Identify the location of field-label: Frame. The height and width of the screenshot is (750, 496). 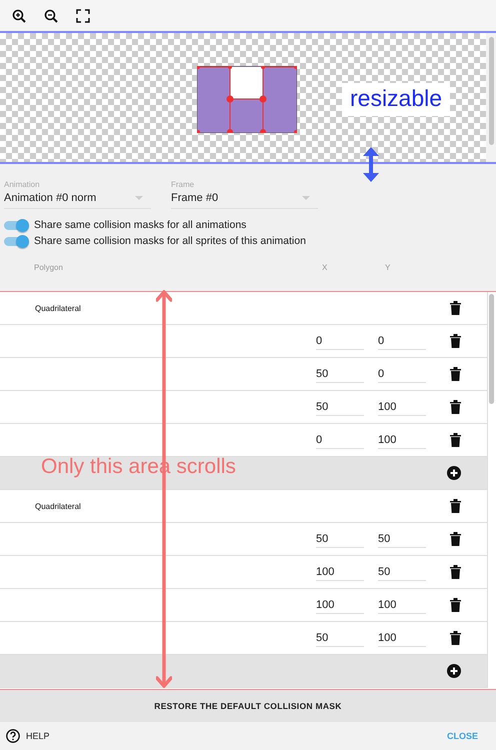
(183, 184).